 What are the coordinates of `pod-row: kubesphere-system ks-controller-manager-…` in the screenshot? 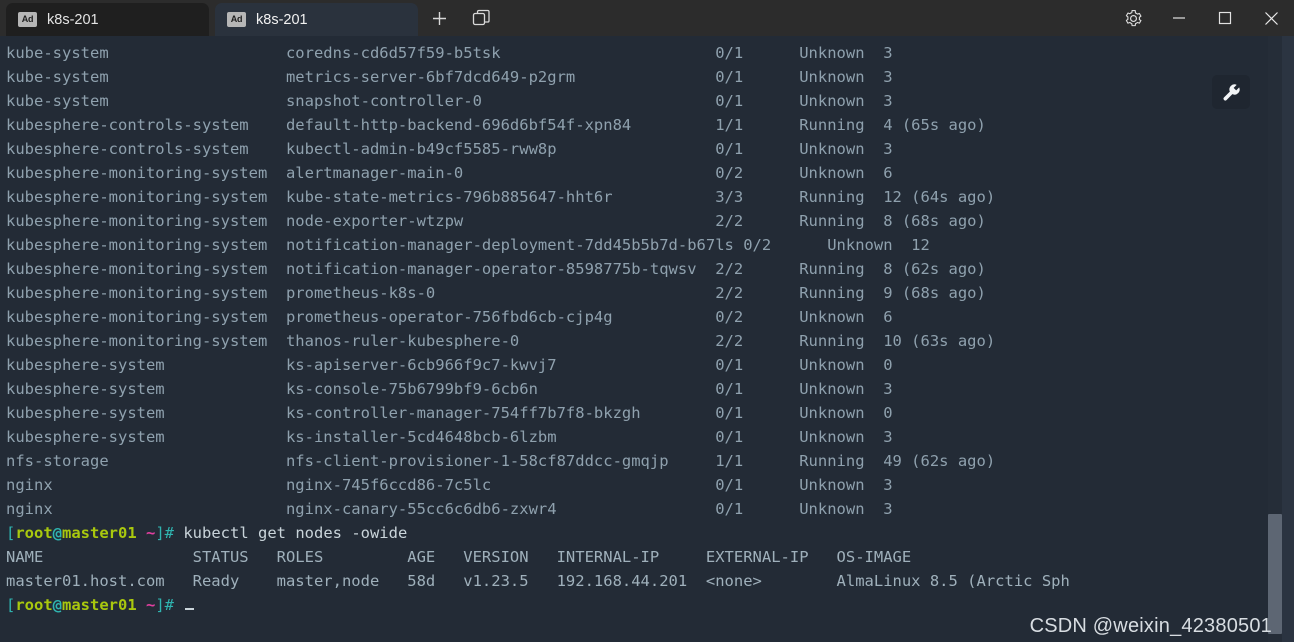 It's located at (449, 413).